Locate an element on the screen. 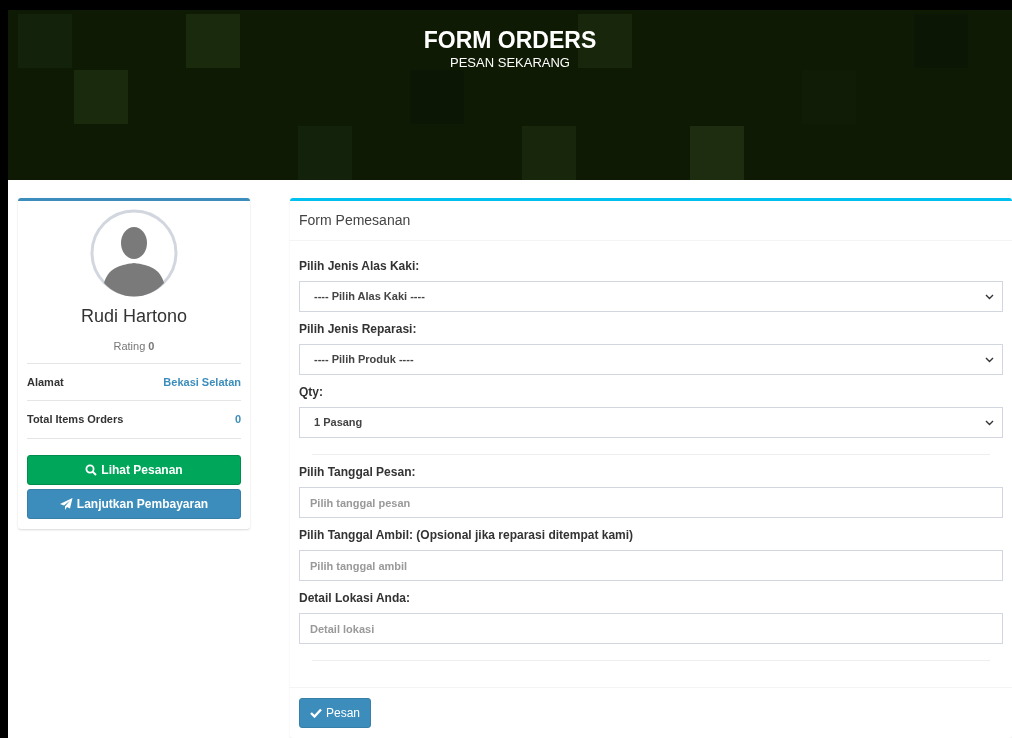  input-field: Pilih tanggal ambil is located at coordinates (651, 565).